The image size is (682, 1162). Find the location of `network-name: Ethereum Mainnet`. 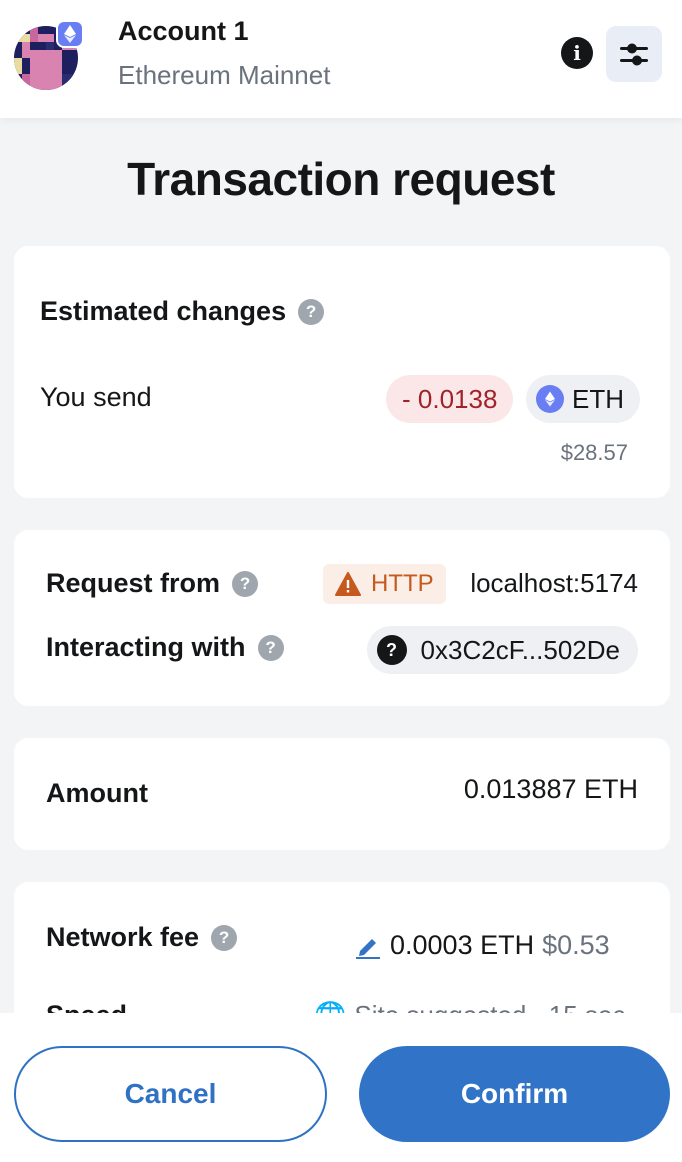

network-name: Ethereum Mainnet is located at coordinates (224, 75).